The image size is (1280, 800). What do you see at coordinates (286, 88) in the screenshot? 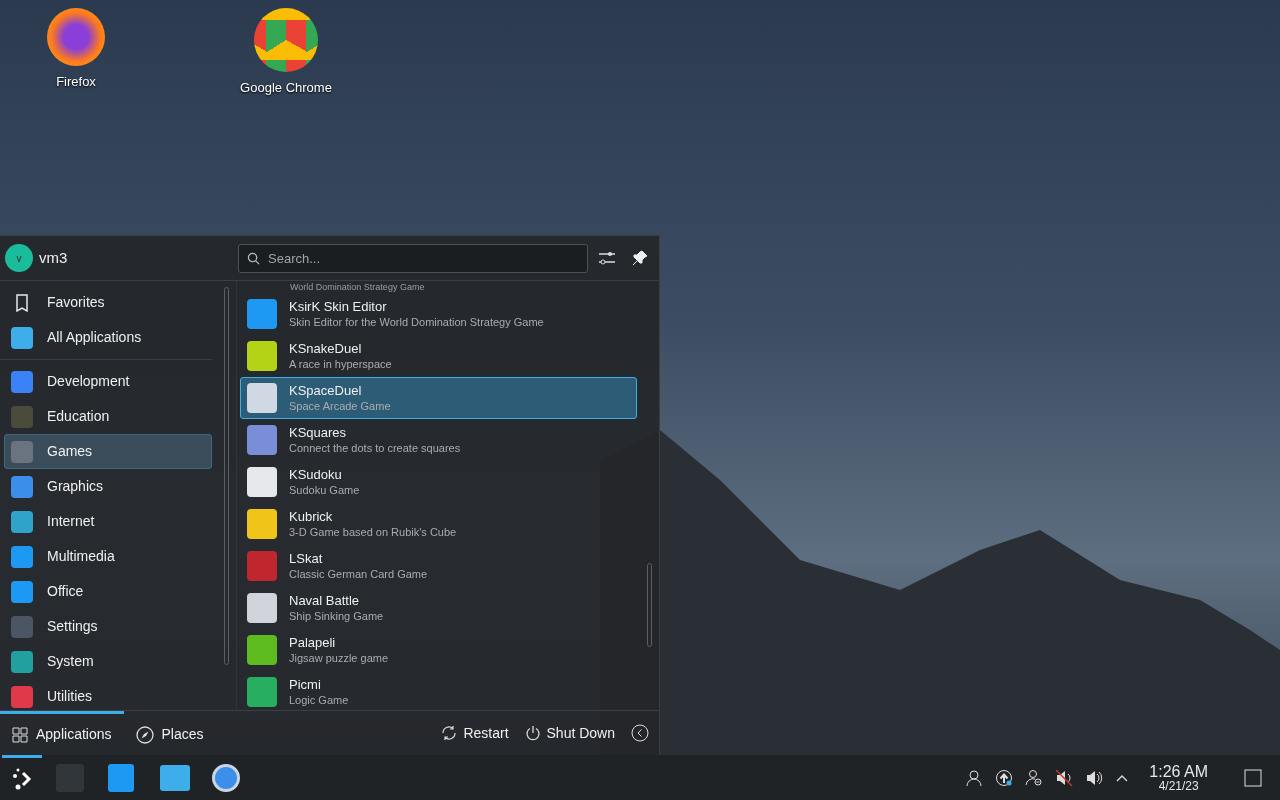
I see `desktop-icon-label: Google Chrome` at bounding box center [286, 88].